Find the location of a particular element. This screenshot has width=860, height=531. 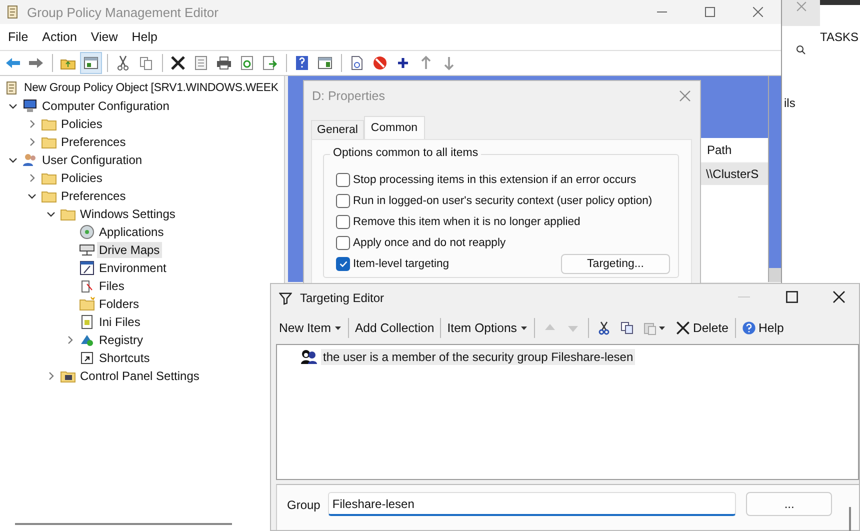

partial-label: ils is located at coordinates (790, 103).